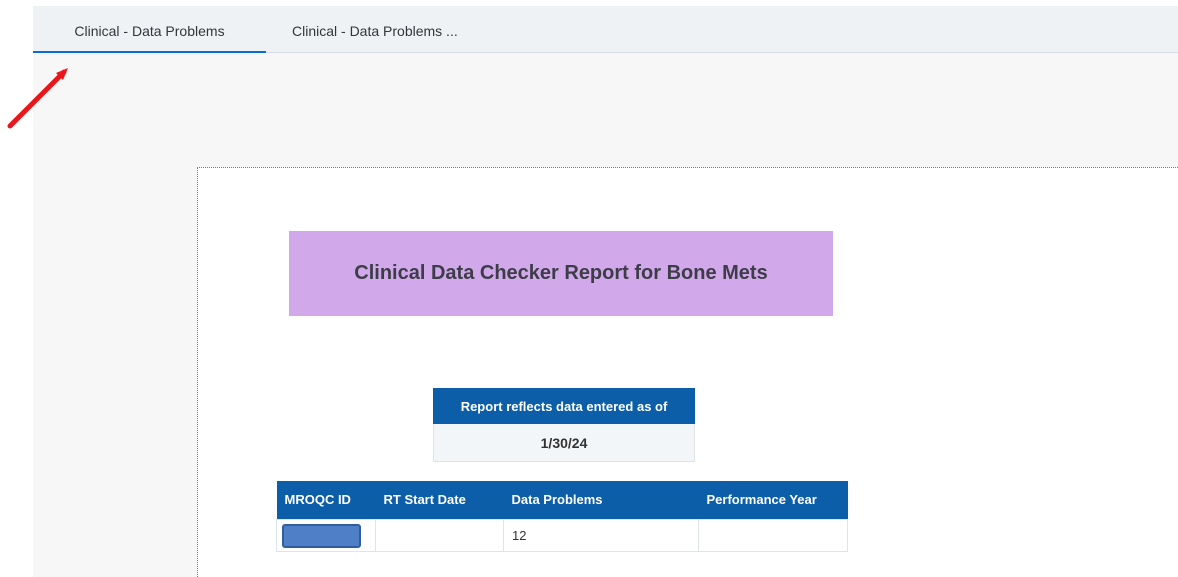  What do you see at coordinates (321, 536) in the screenshot?
I see `redaction-mask` at bounding box center [321, 536].